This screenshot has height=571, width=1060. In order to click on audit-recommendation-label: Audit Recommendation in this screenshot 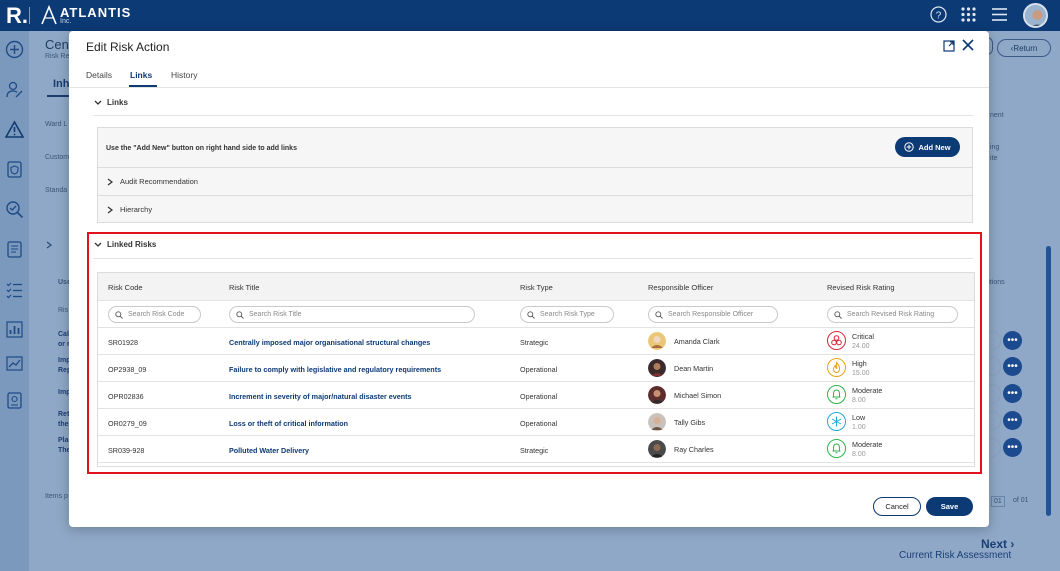, I will do `click(159, 181)`.